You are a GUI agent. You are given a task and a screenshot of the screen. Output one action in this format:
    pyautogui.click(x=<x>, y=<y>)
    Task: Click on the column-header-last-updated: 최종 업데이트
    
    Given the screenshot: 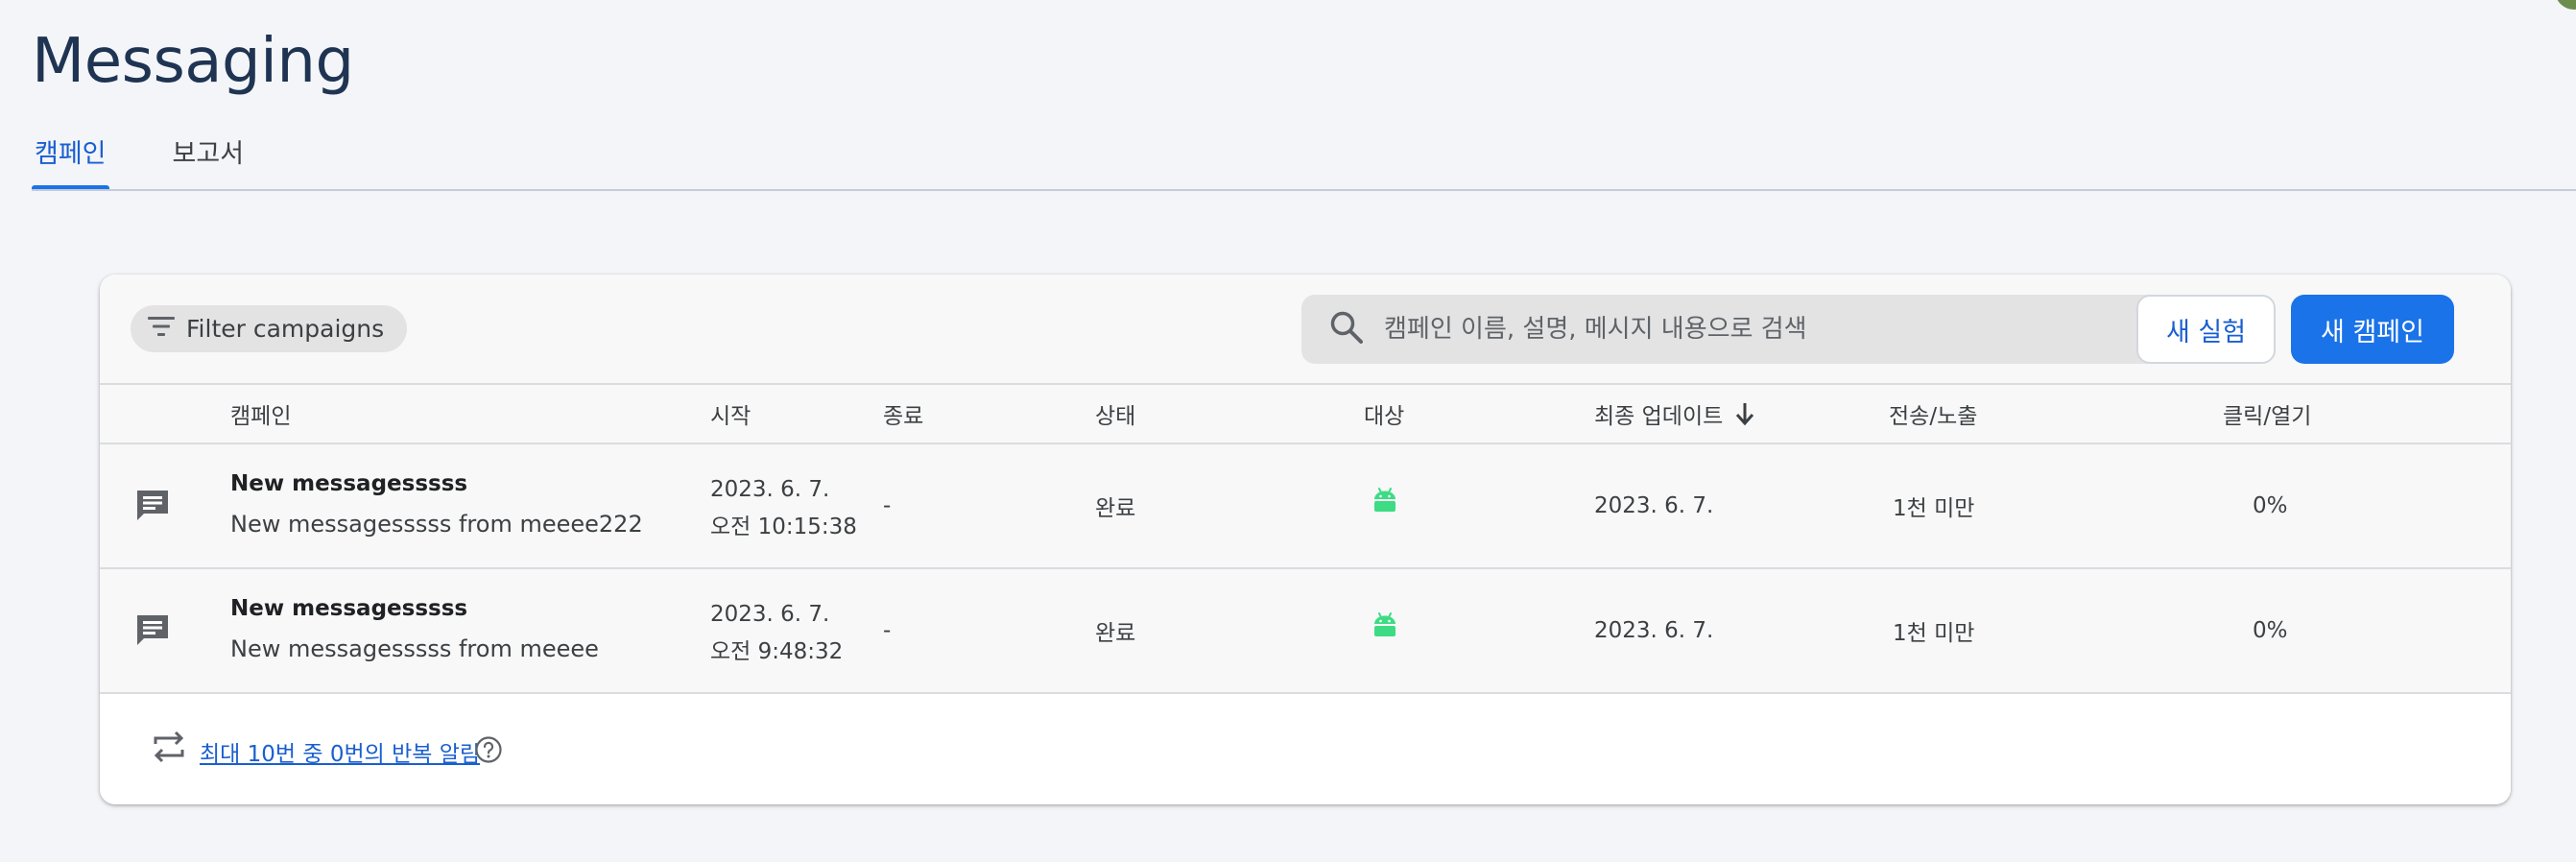 What is the action you would take?
    pyautogui.click(x=1674, y=414)
    